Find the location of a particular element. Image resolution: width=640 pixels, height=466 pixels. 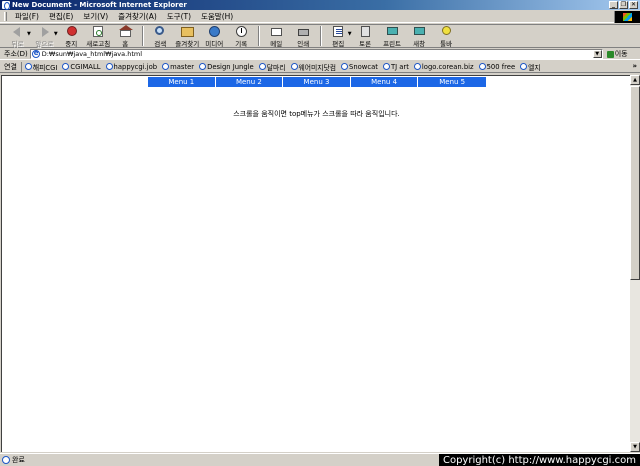

home-button: 홈 is located at coordinates (125, 36).